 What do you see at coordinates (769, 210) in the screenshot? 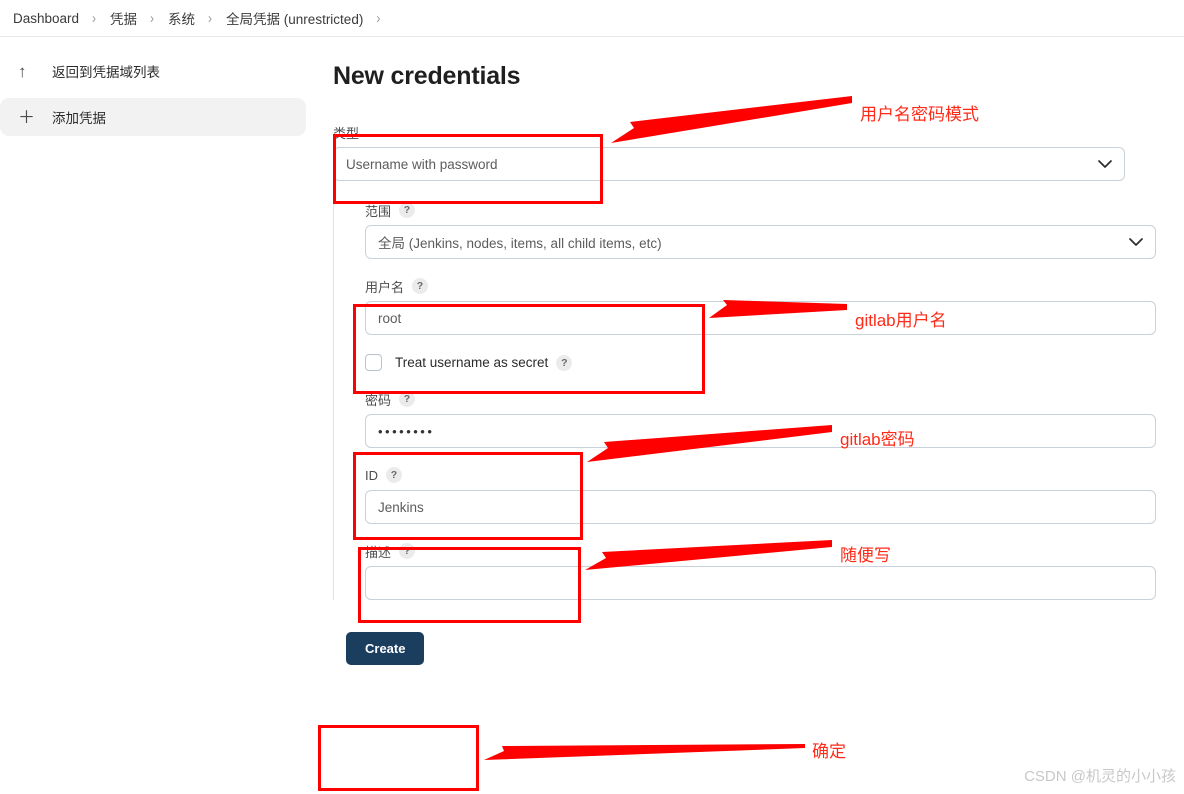
I see `scope-field-label: 范围 ?` at bounding box center [769, 210].